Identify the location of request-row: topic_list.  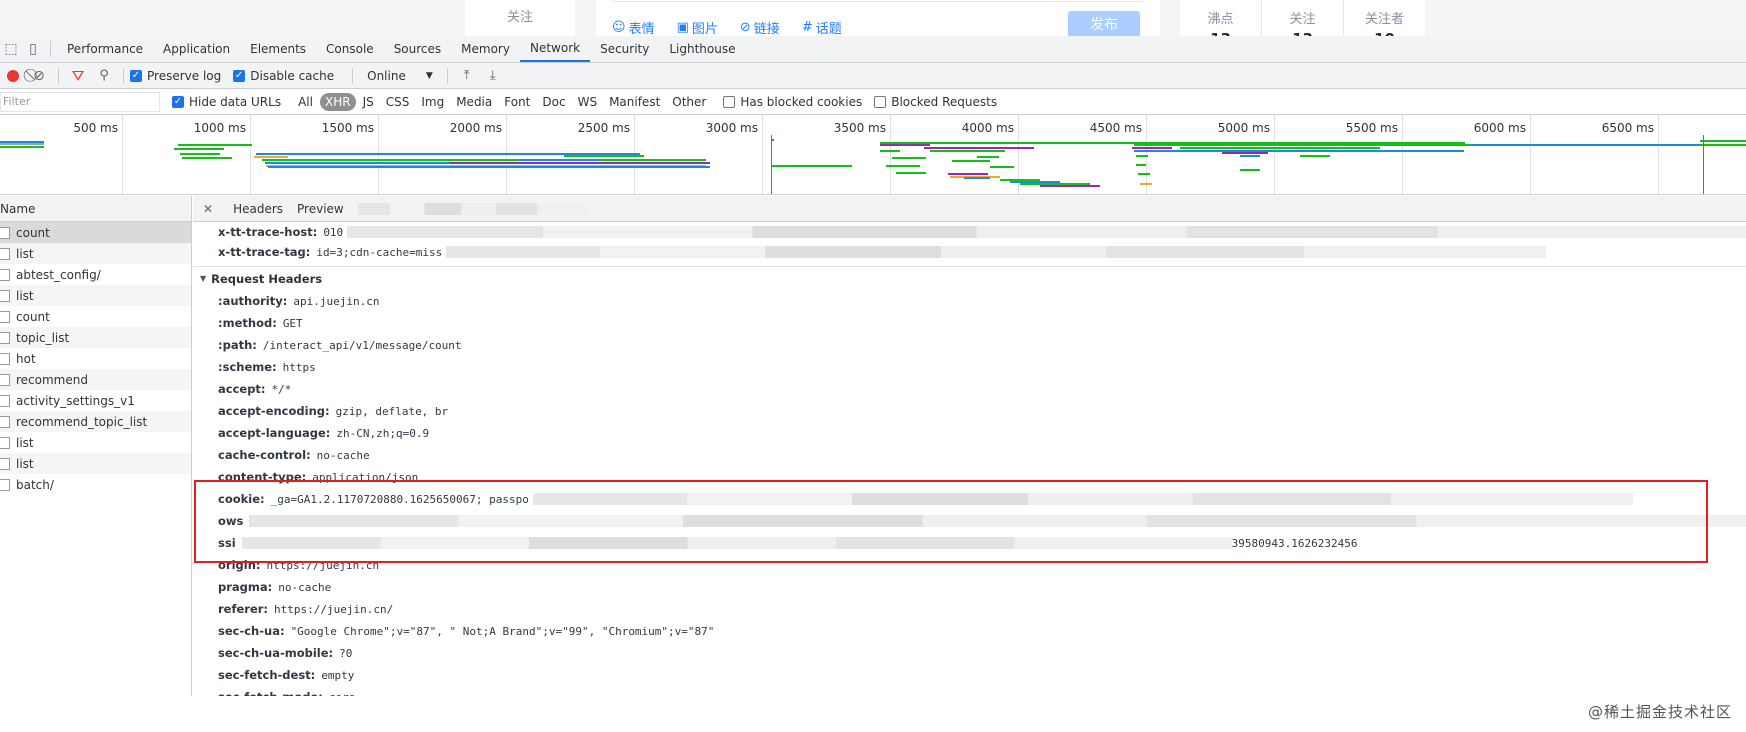
(95, 337).